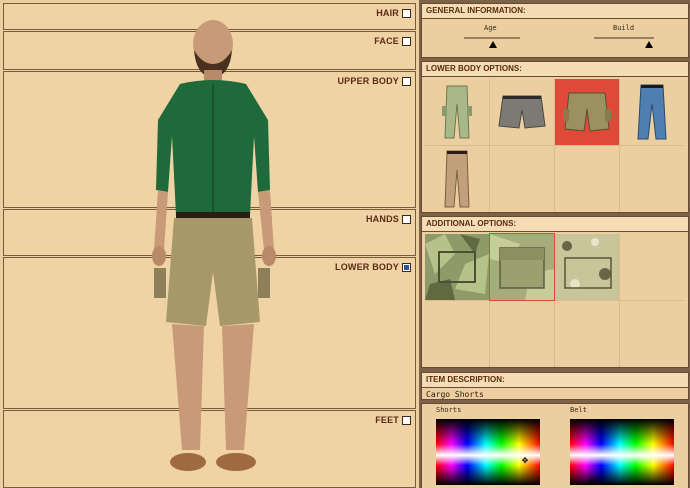  I want to click on item-description-panel: ITEM DESCRIPTION: Cargo Shorts, so click(555, 386).